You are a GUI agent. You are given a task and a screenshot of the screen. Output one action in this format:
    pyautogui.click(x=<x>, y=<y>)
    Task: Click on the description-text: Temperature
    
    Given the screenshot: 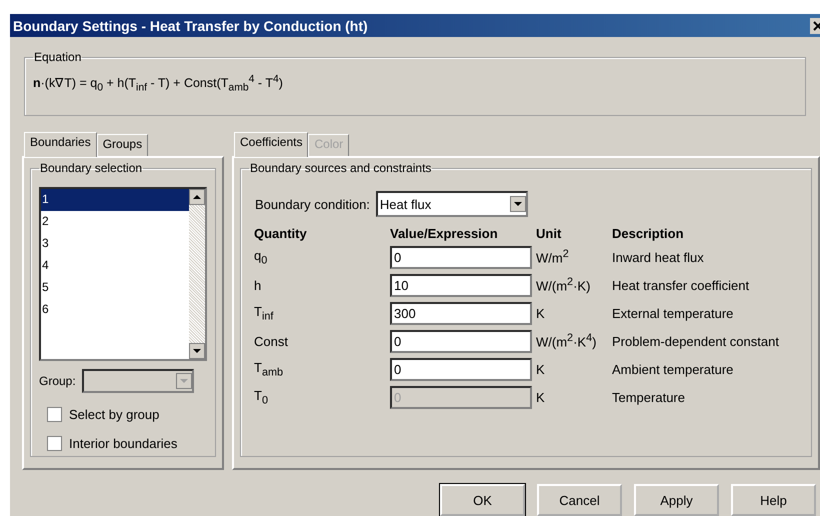 What is the action you would take?
    pyautogui.click(x=649, y=397)
    